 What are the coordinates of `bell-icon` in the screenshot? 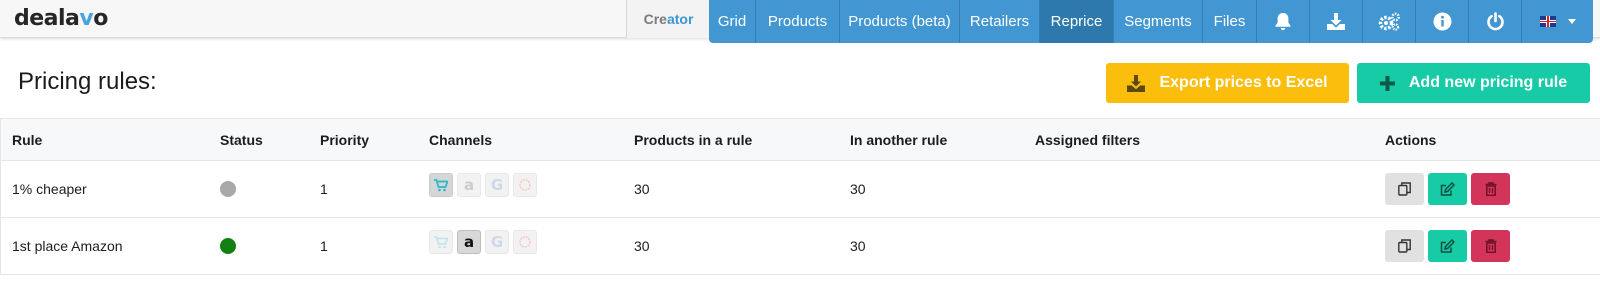 It's located at (1283, 21).